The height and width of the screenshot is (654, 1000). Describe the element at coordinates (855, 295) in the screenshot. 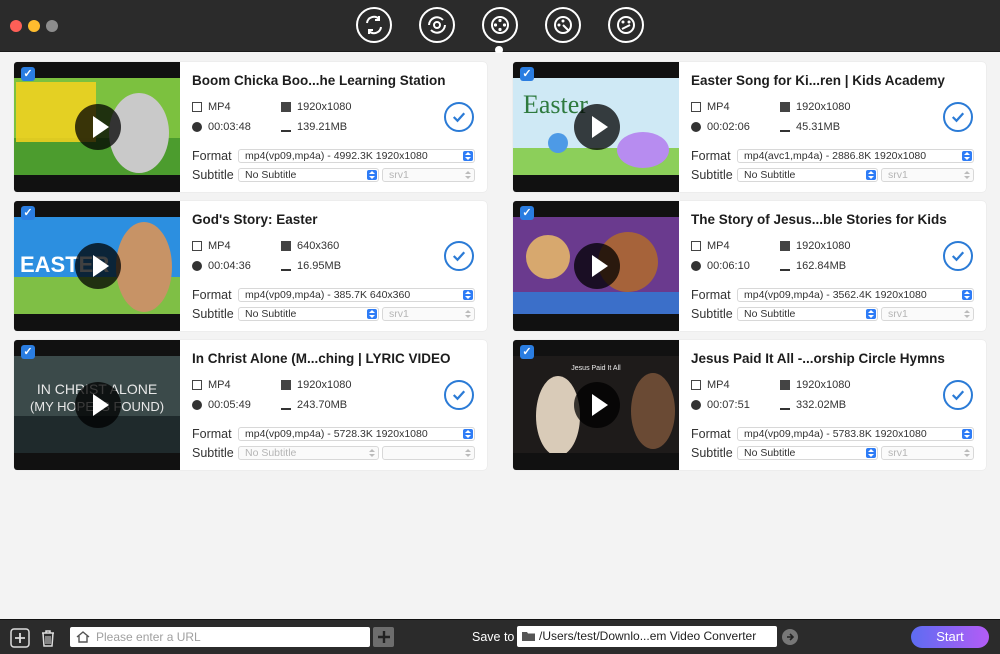

I see `format-select: mp4(vp09,mp4a) - 3562.4K 1920x1080` at that location.